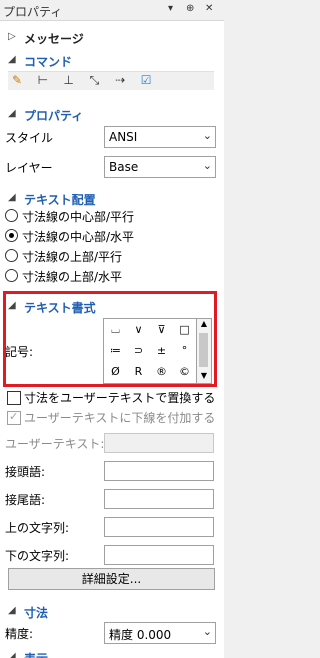  Describe the element at coordinates (110, 61) in the screenshot. I see `section-command: ◢ コマンド` at that location.